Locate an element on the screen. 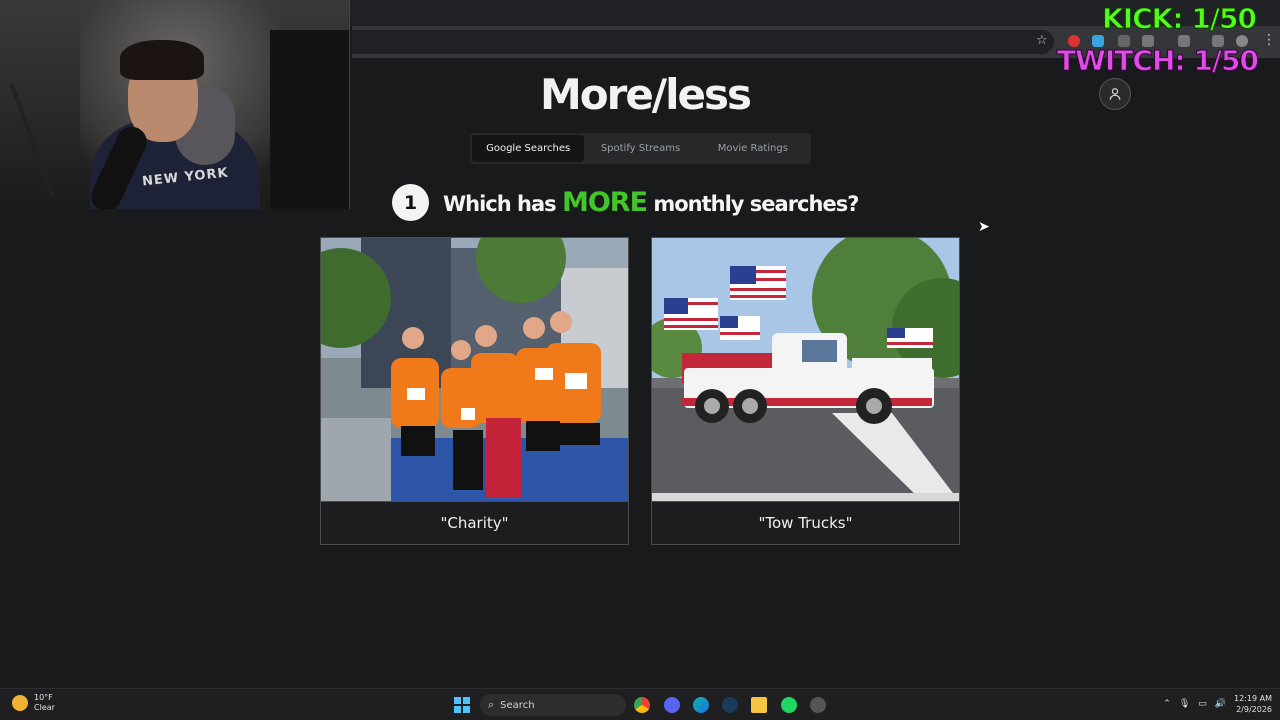 Image resolution: width=1280 pixels, height=720 pixels. tab-movie-ratings: Movie Ratings is located at coordinates (753, 148).